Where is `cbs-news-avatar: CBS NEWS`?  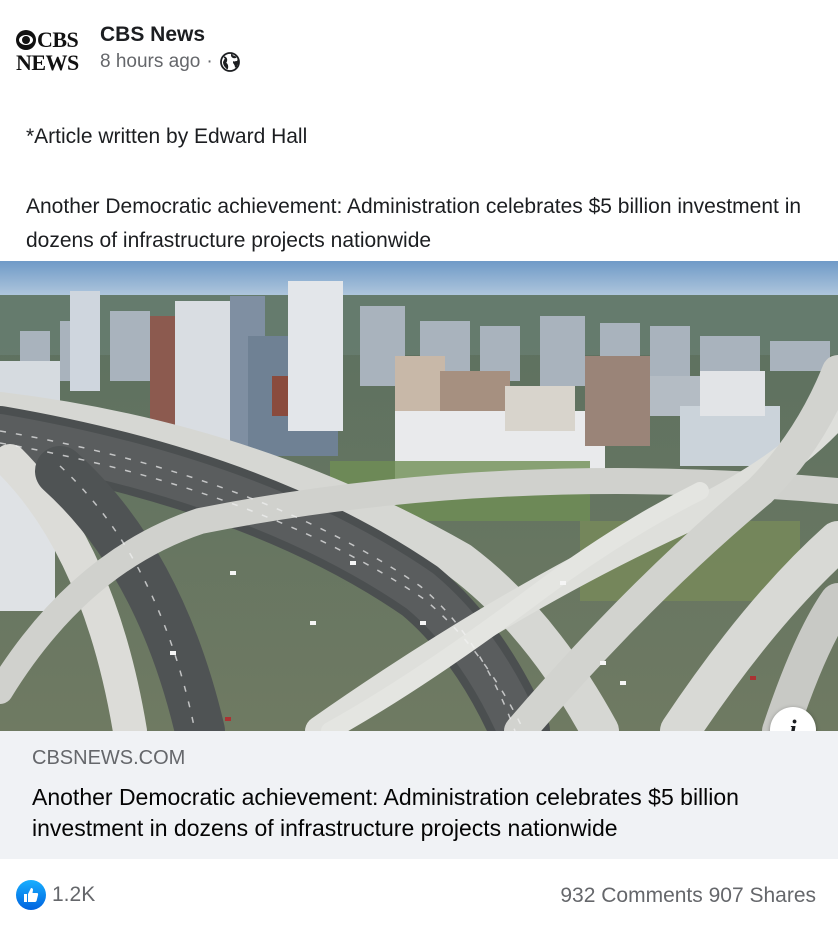
cbs-news-avatar: CBS NEWS is located at coordinates (52, 51).